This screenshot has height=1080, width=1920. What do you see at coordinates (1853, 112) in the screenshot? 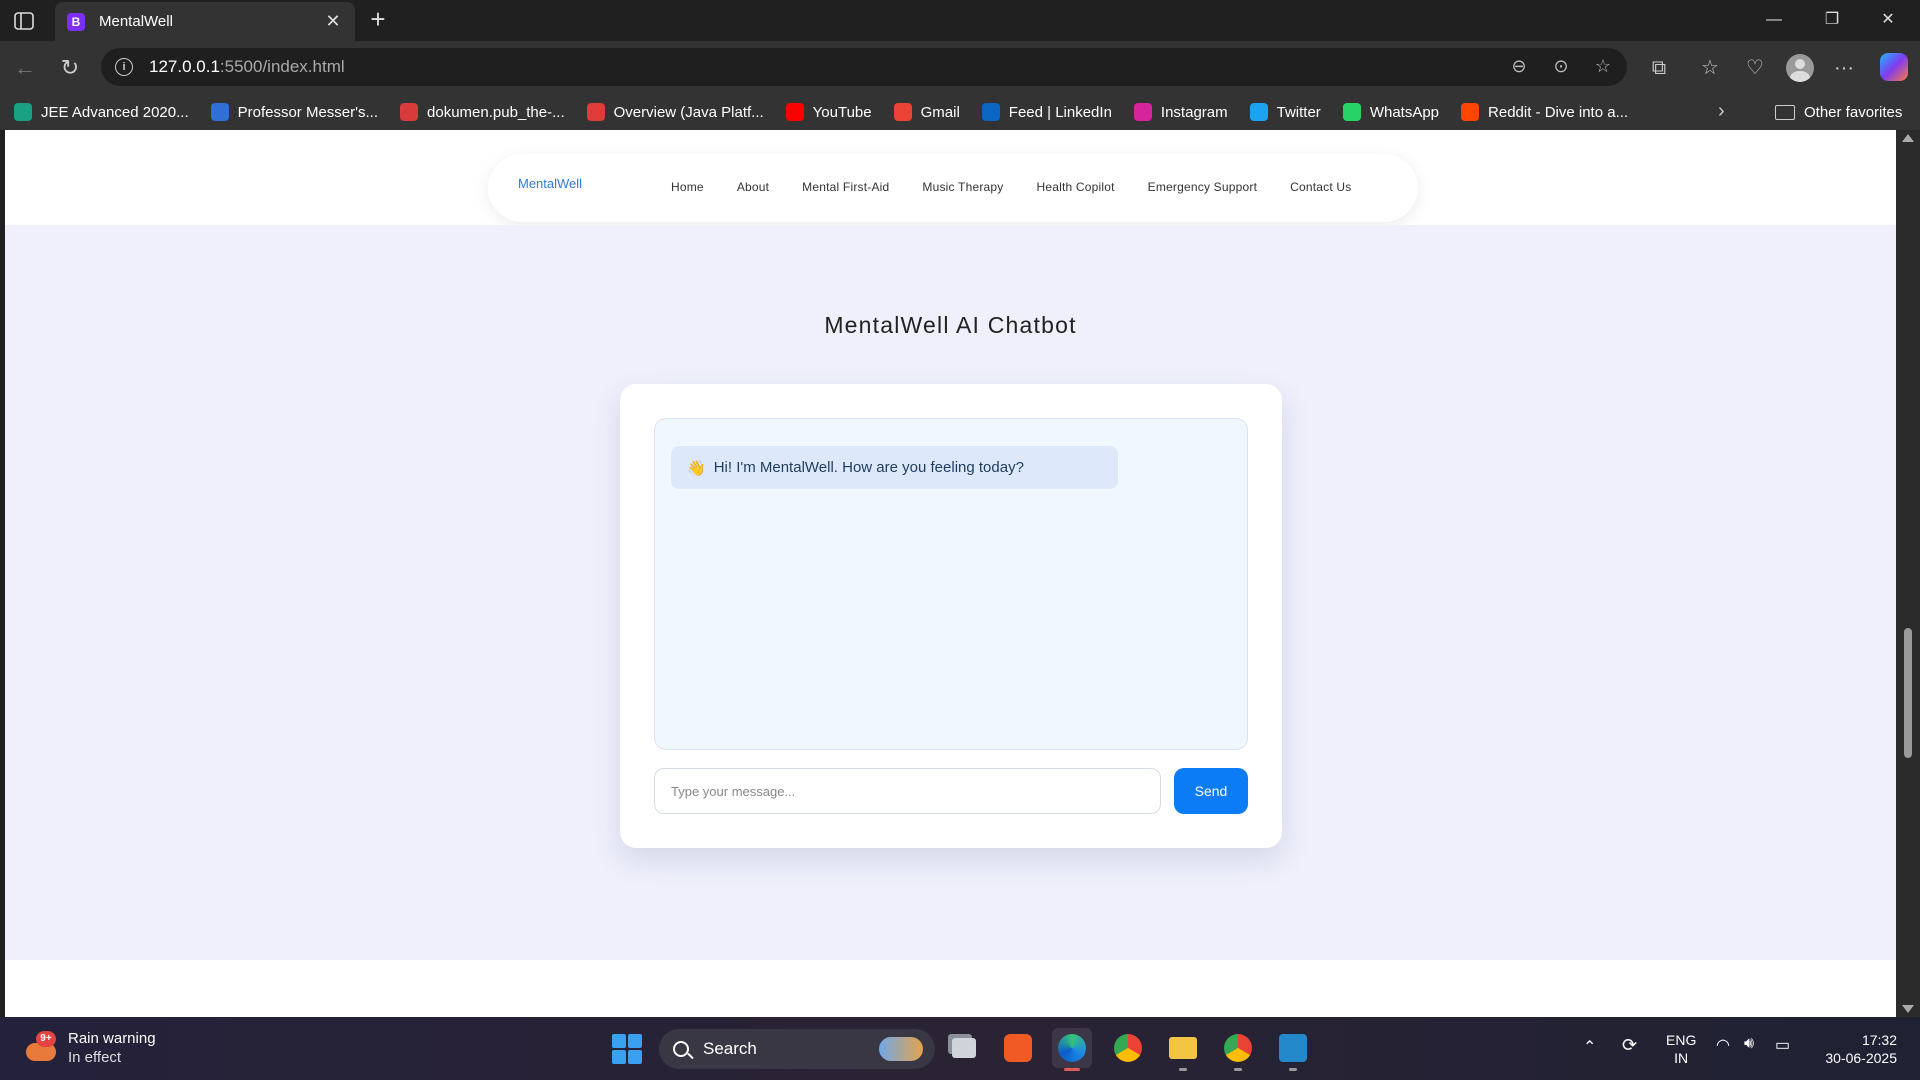
I see `other-favorites-label: Other favorites` at bounding box center [1853, 112].